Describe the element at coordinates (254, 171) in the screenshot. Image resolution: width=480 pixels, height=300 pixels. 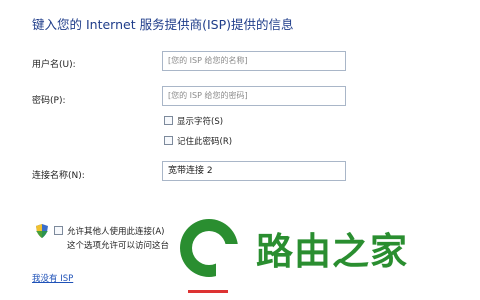
I see `connection-name-field: 宽带连接 2` at that location.